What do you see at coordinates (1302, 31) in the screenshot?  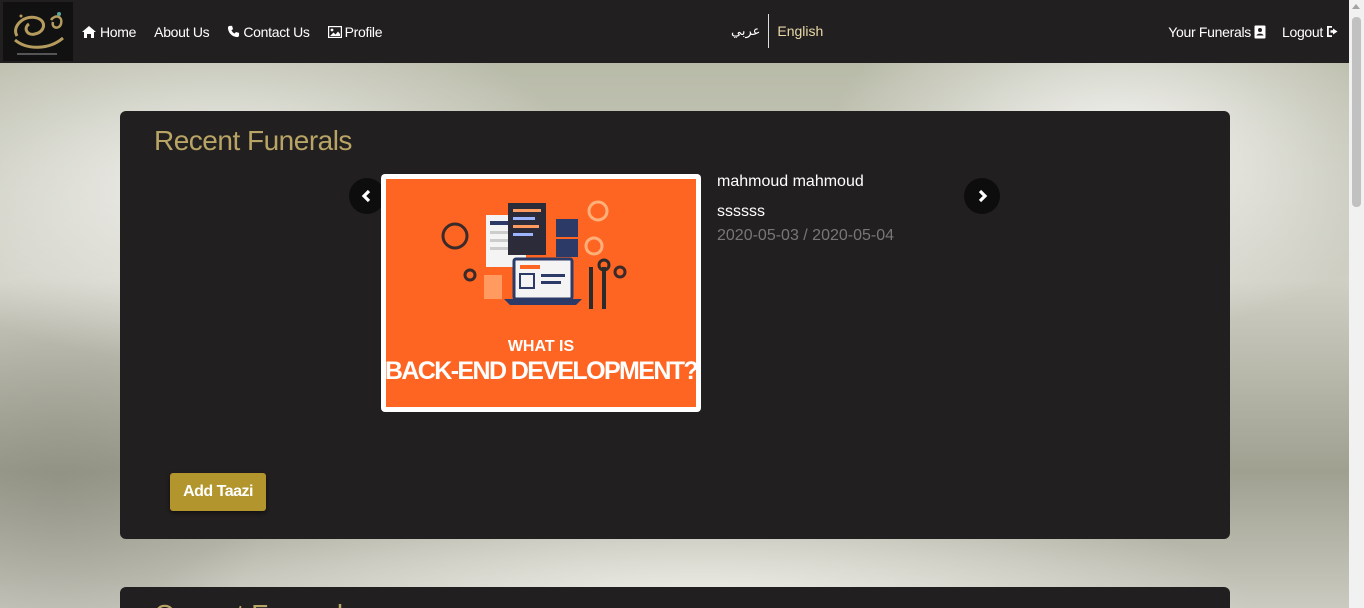 I see `nav-logout-label: Logout` at bounding box center [1302, 31].